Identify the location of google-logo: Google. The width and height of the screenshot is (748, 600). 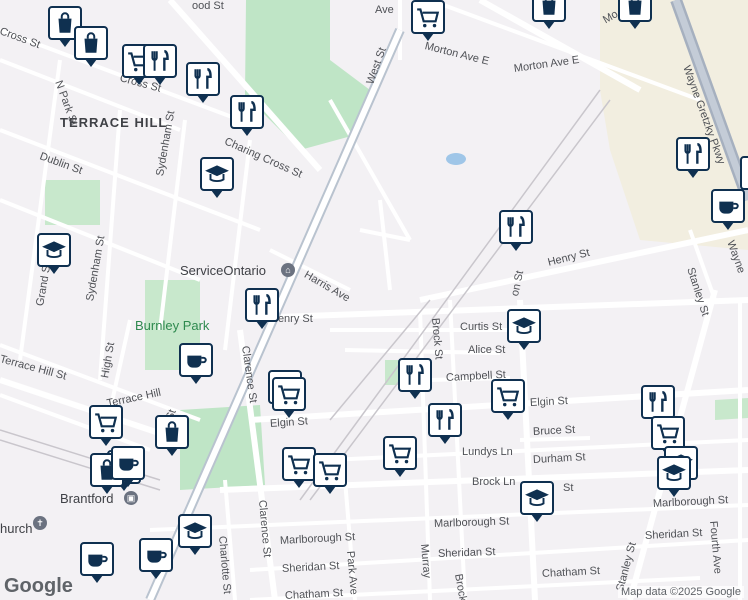
(38, 586).